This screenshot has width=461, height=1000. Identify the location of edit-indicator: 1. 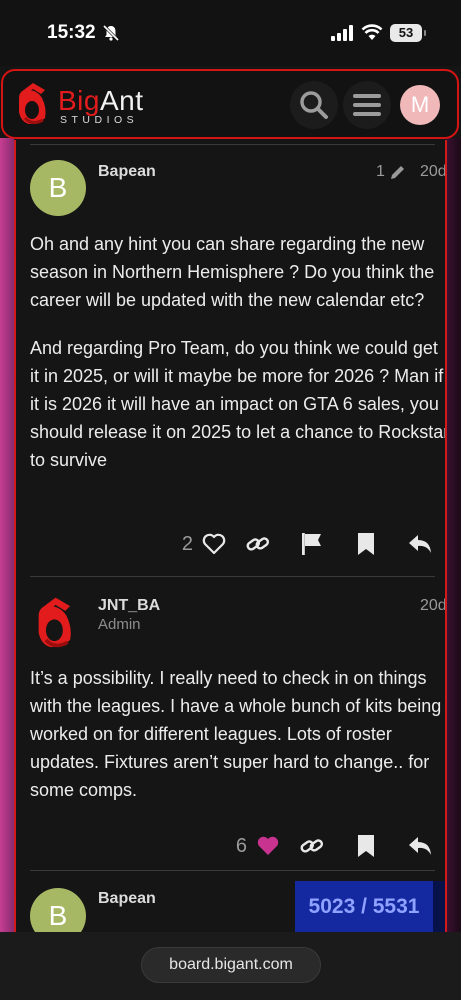
(391, 172).